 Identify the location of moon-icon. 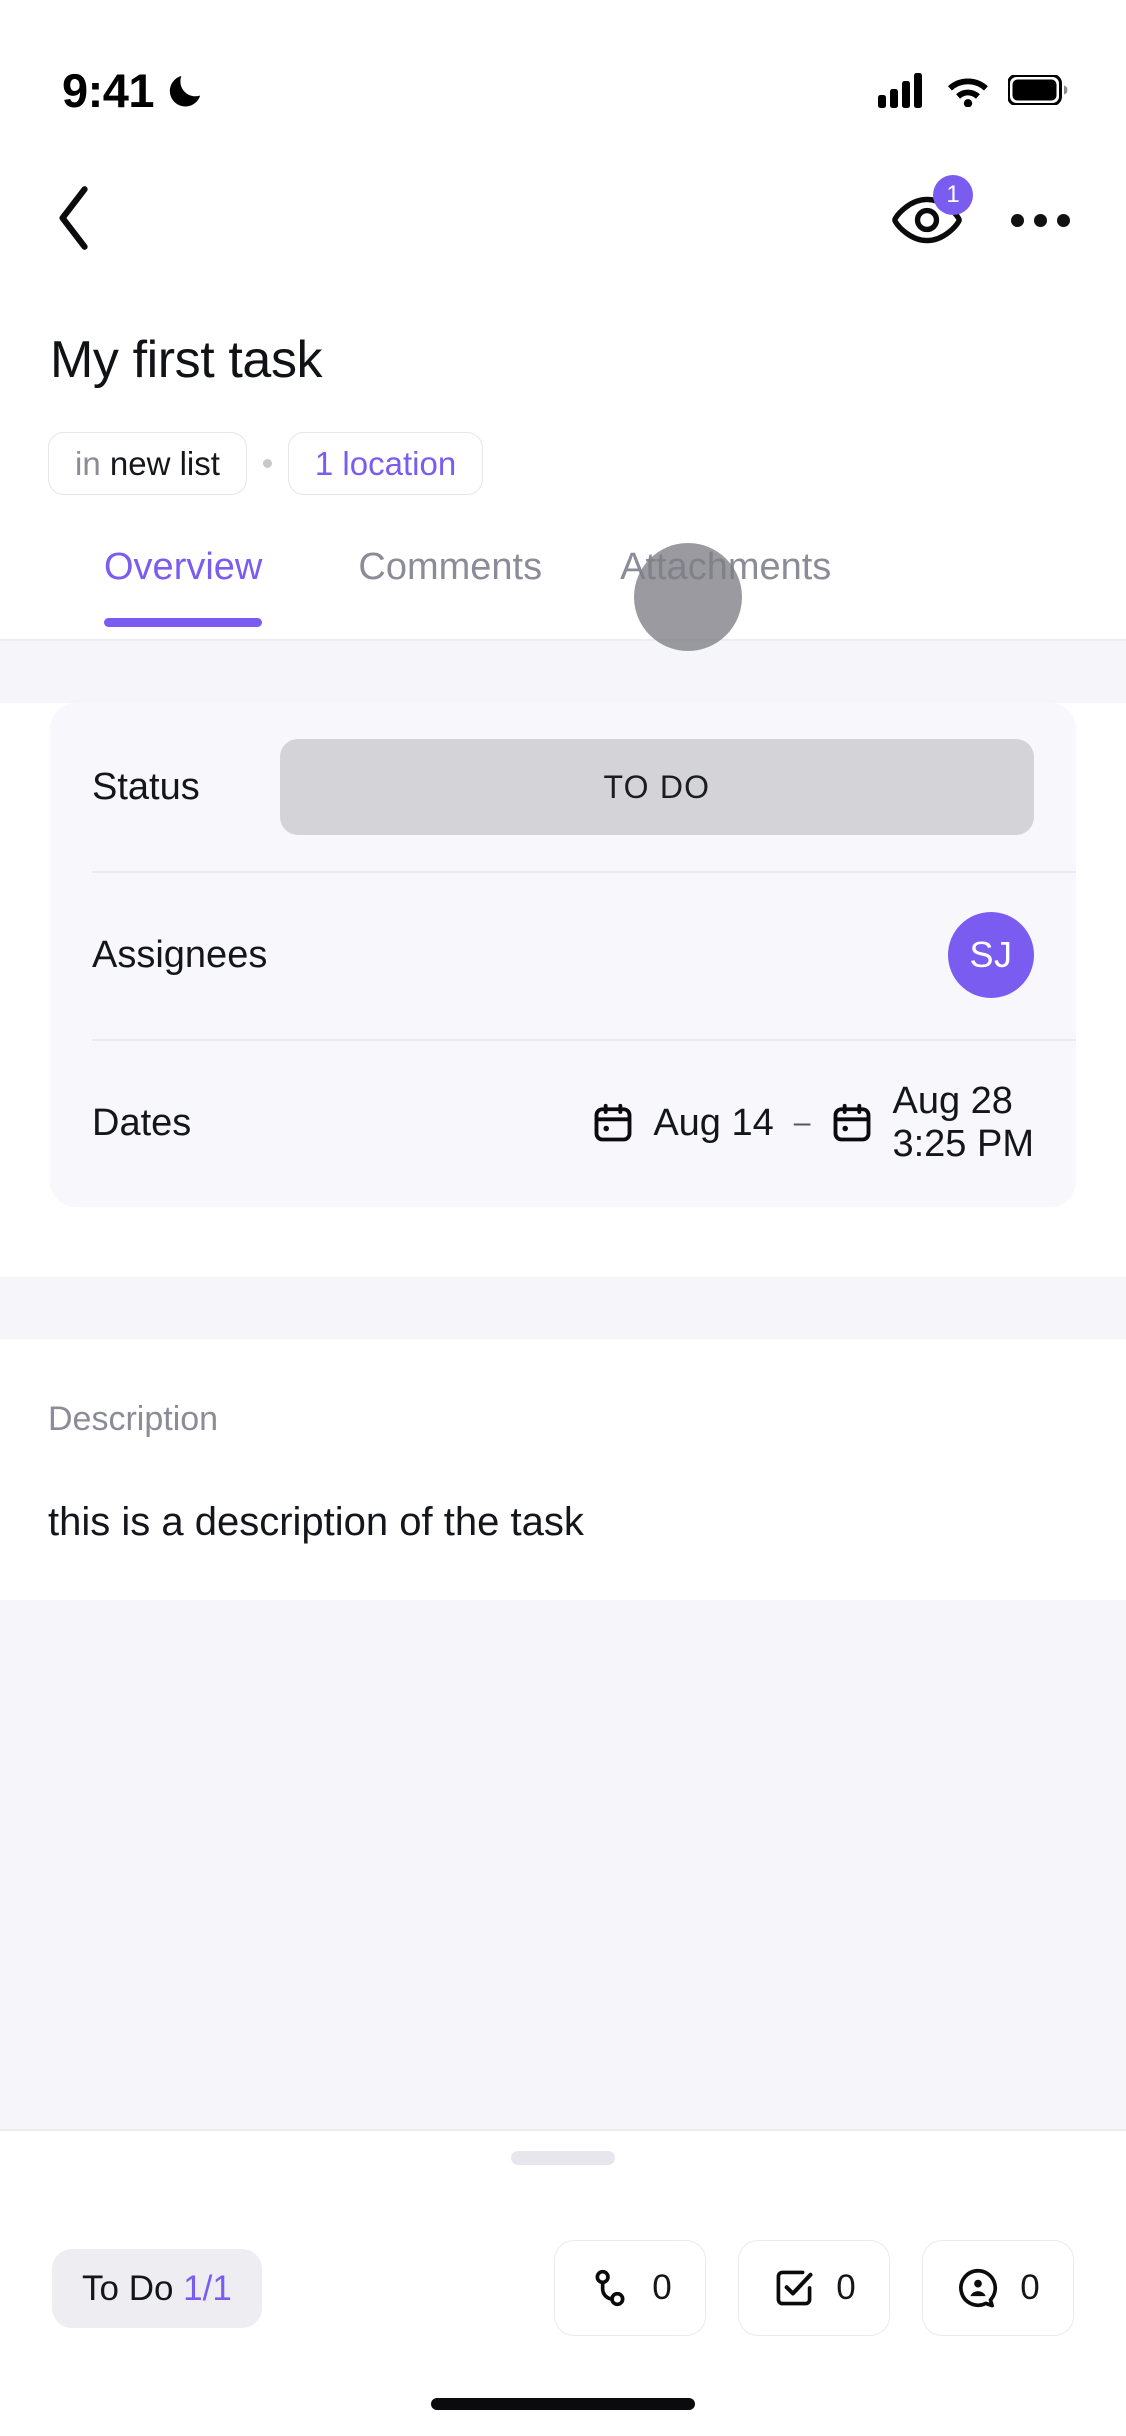
(185, 91).